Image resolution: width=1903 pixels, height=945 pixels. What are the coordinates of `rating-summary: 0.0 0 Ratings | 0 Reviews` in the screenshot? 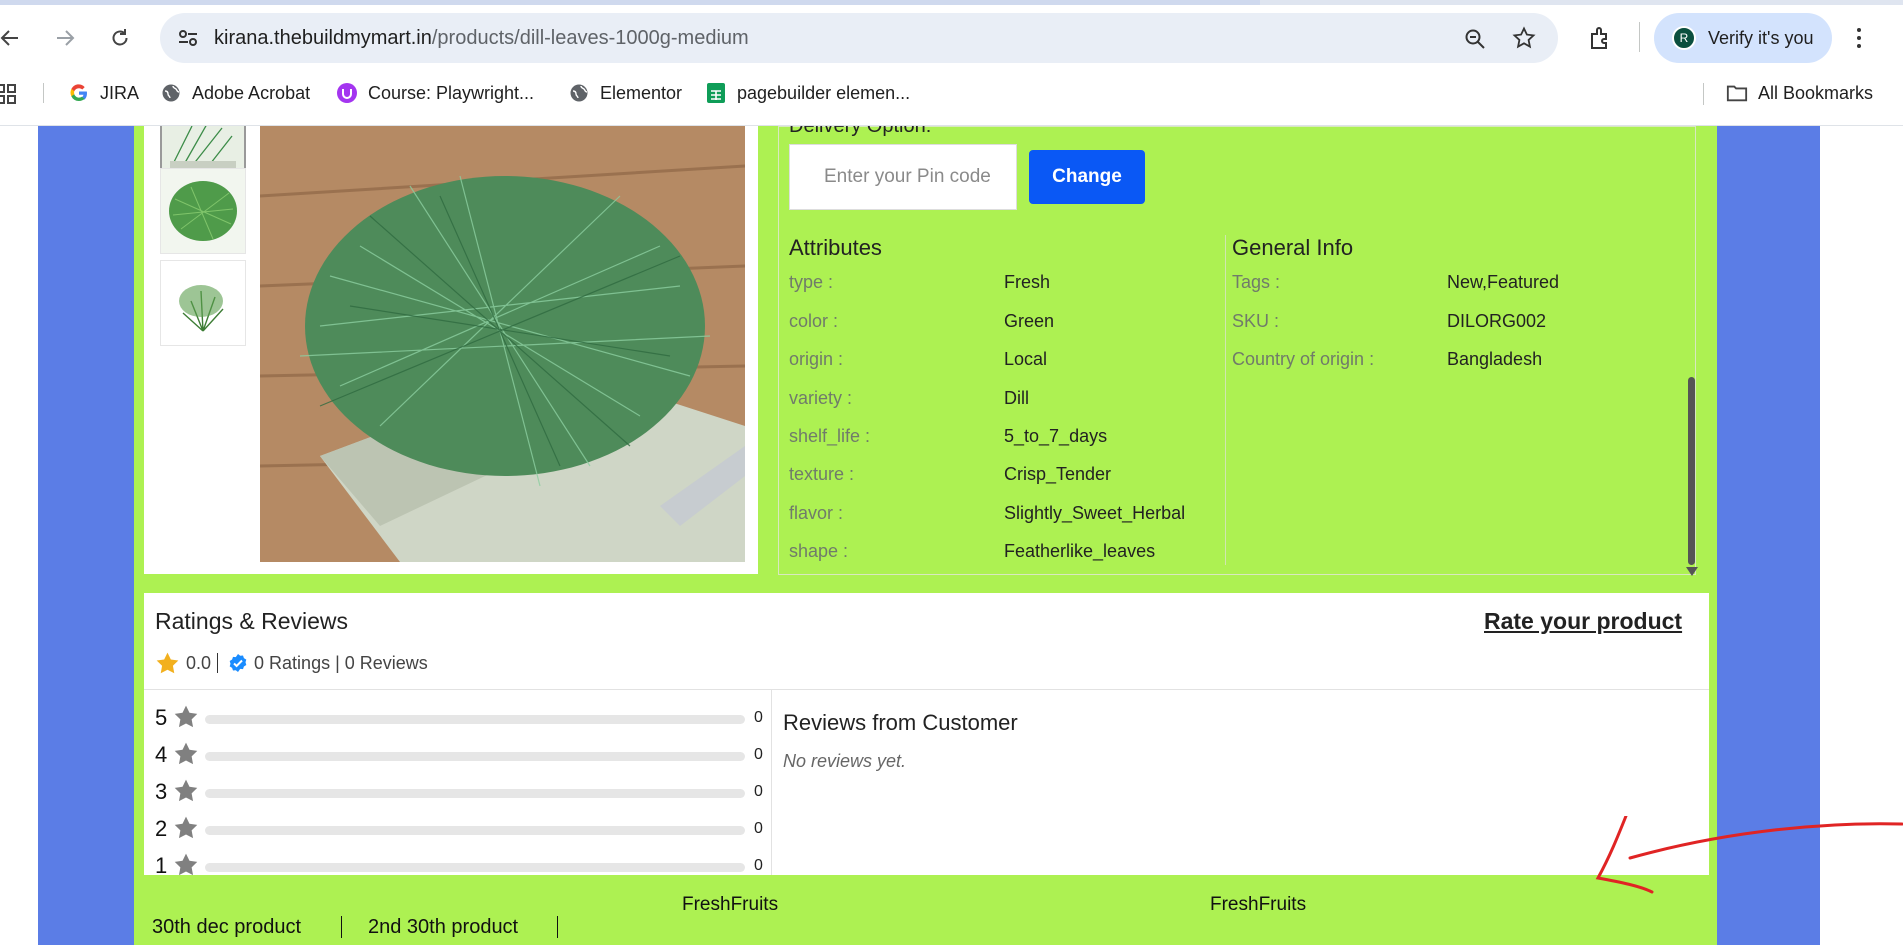 It's located at (291, 663).